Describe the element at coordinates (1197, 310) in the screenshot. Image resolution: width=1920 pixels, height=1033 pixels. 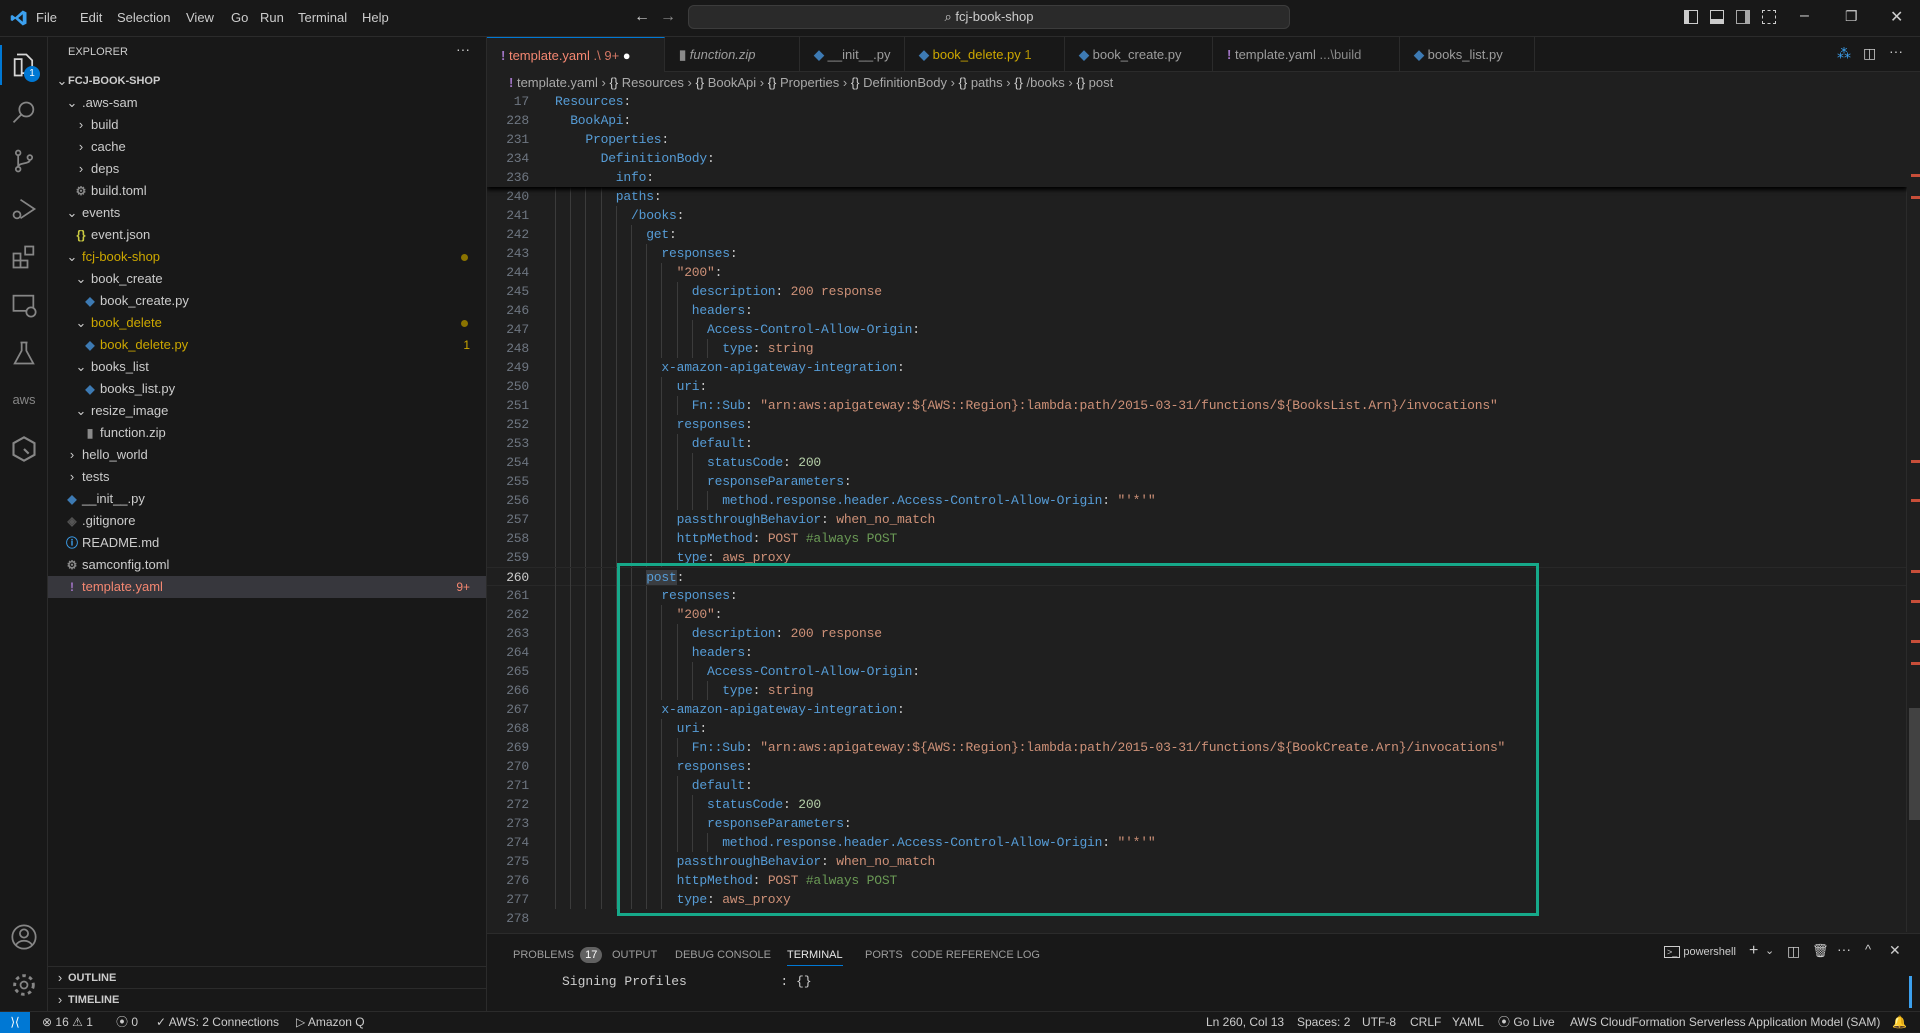
I see `code-line: 246 headers:` at that location.